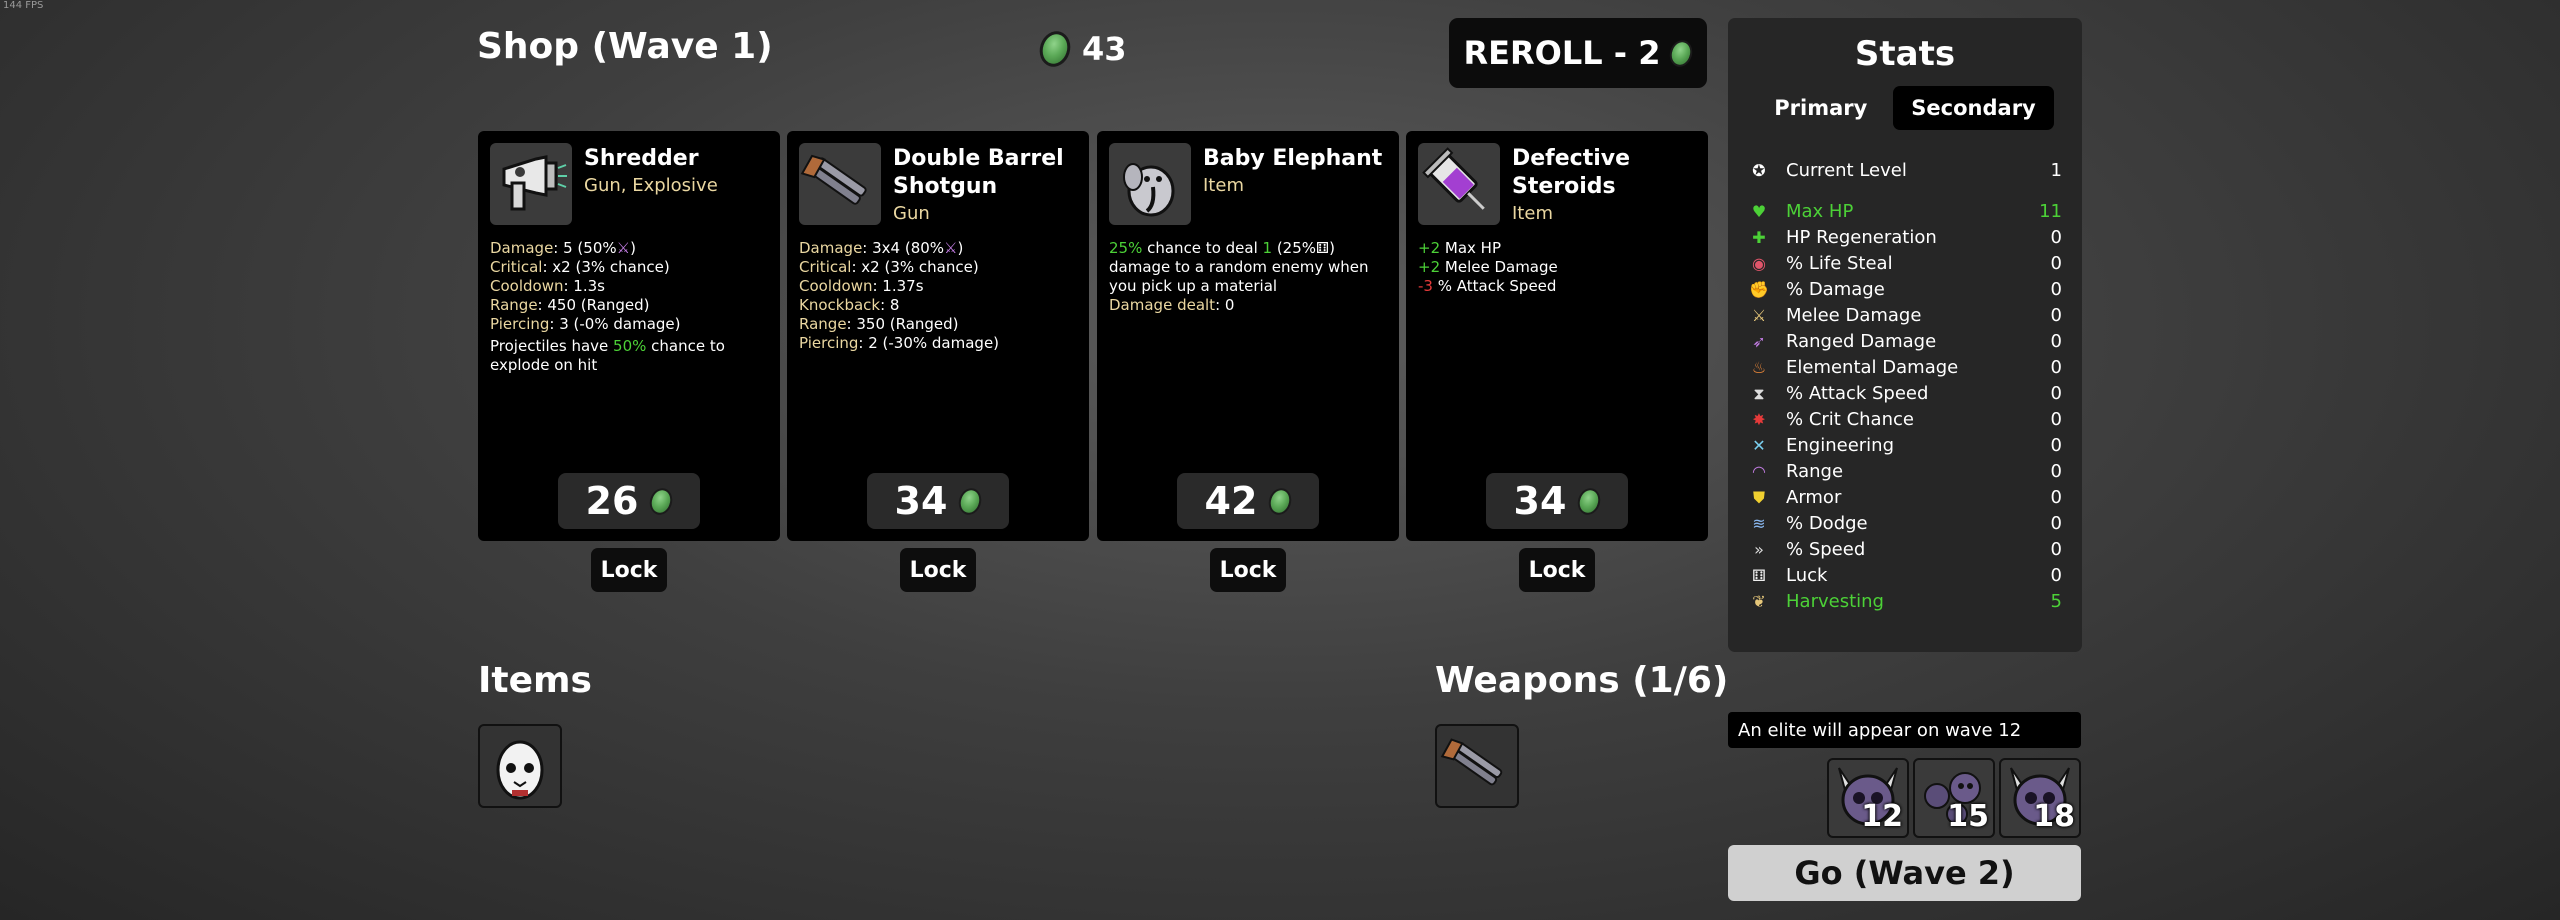 Image resolution: width=2560 pixels, height=920 pixels. Describe the element at coordinates (1267, 248) in the screenshot. I see `effect-highlight: 1` at that location.